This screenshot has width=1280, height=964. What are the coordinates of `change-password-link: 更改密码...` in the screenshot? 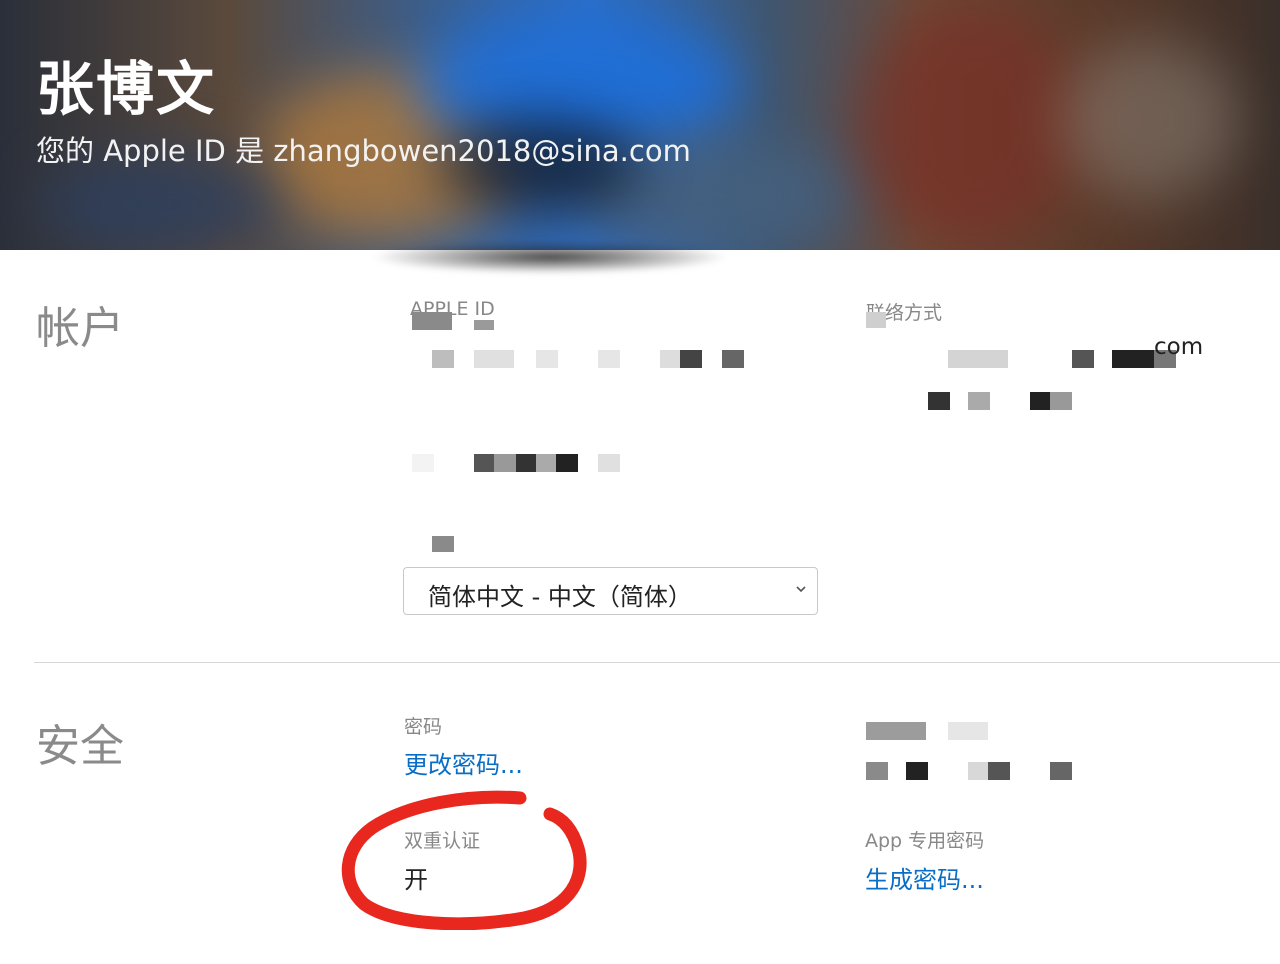 It's located at (463, 762).